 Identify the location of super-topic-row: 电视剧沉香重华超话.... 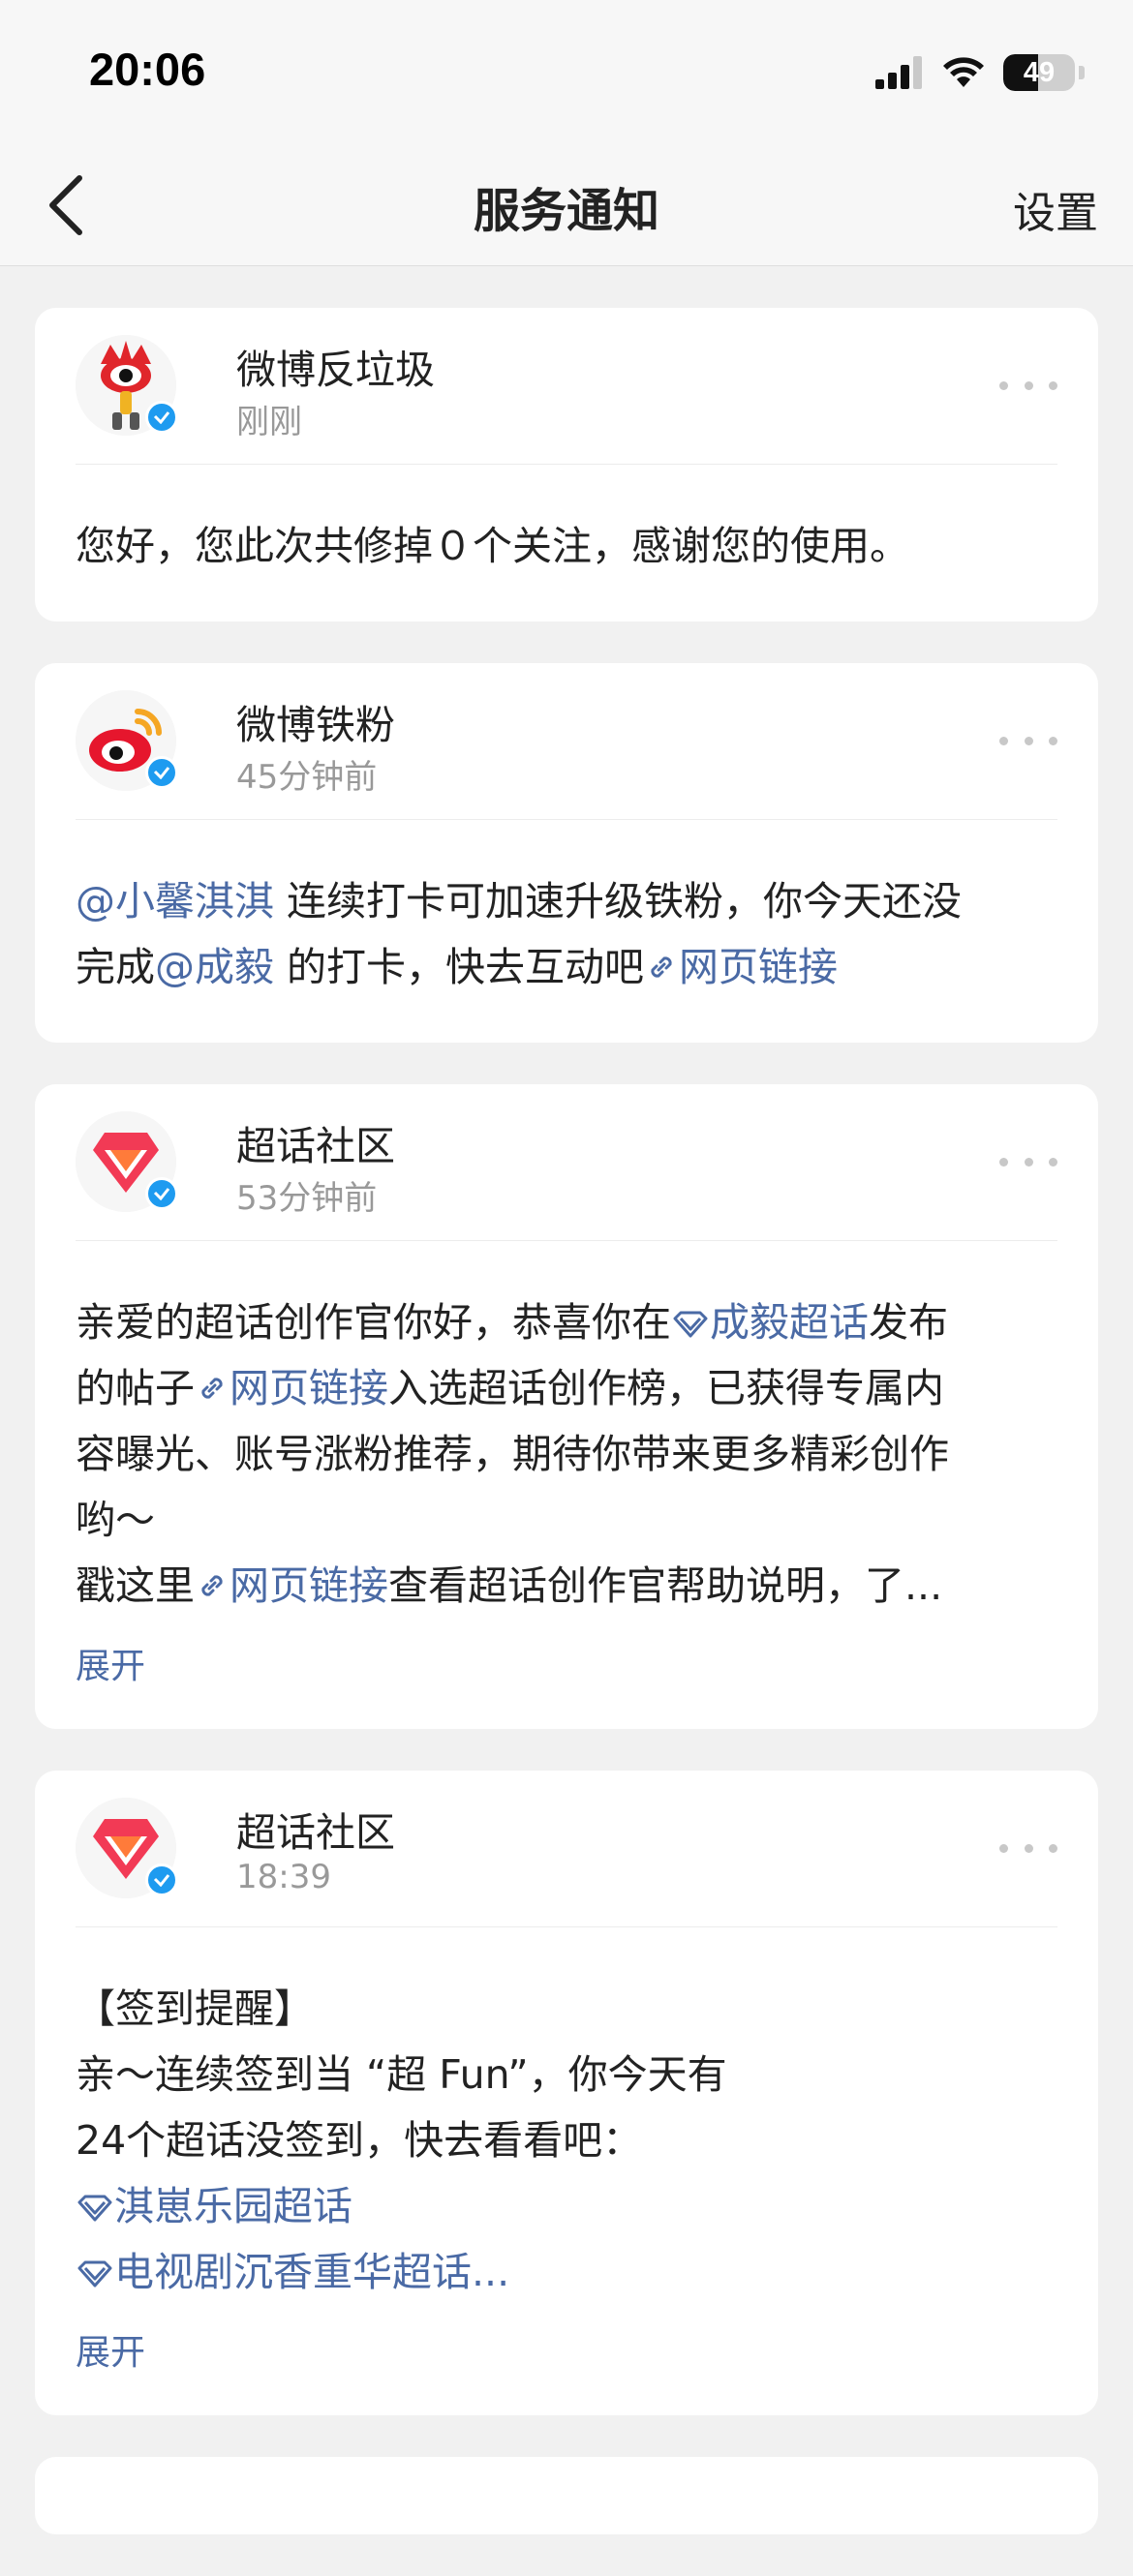
(566, 2272).